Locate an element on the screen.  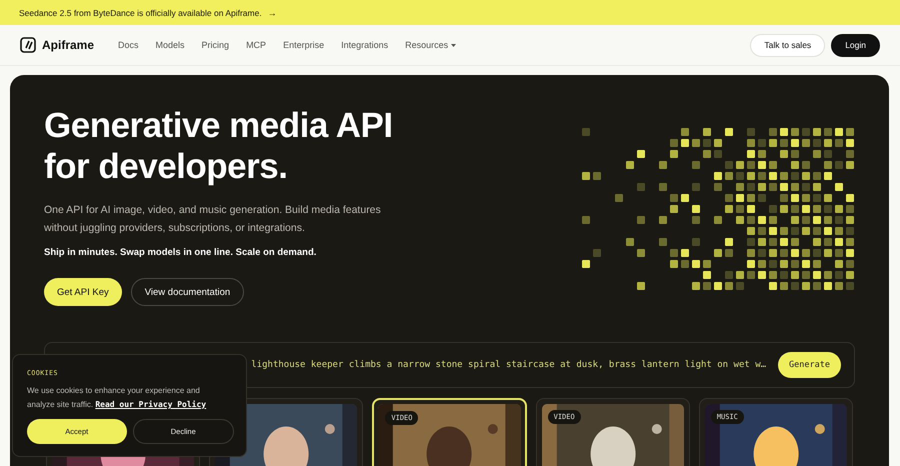
arrow-icon: → is located at coordinates (272, 13).